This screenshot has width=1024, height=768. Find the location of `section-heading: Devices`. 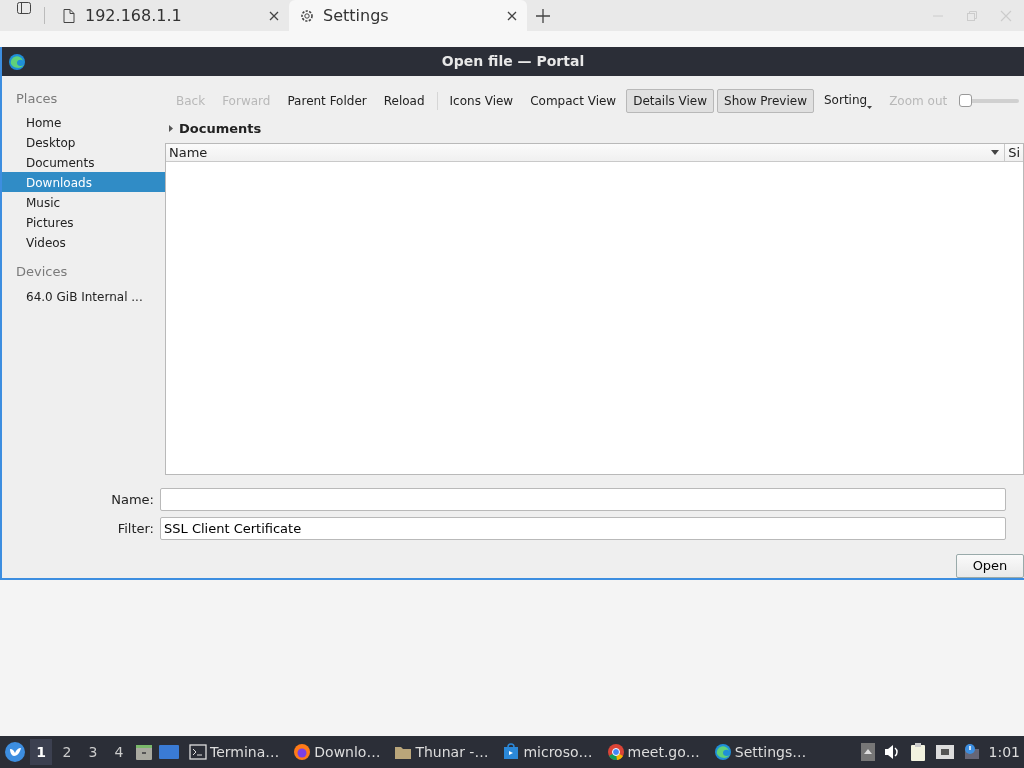

section-heading: Devices is located at coordinates (42, 271).